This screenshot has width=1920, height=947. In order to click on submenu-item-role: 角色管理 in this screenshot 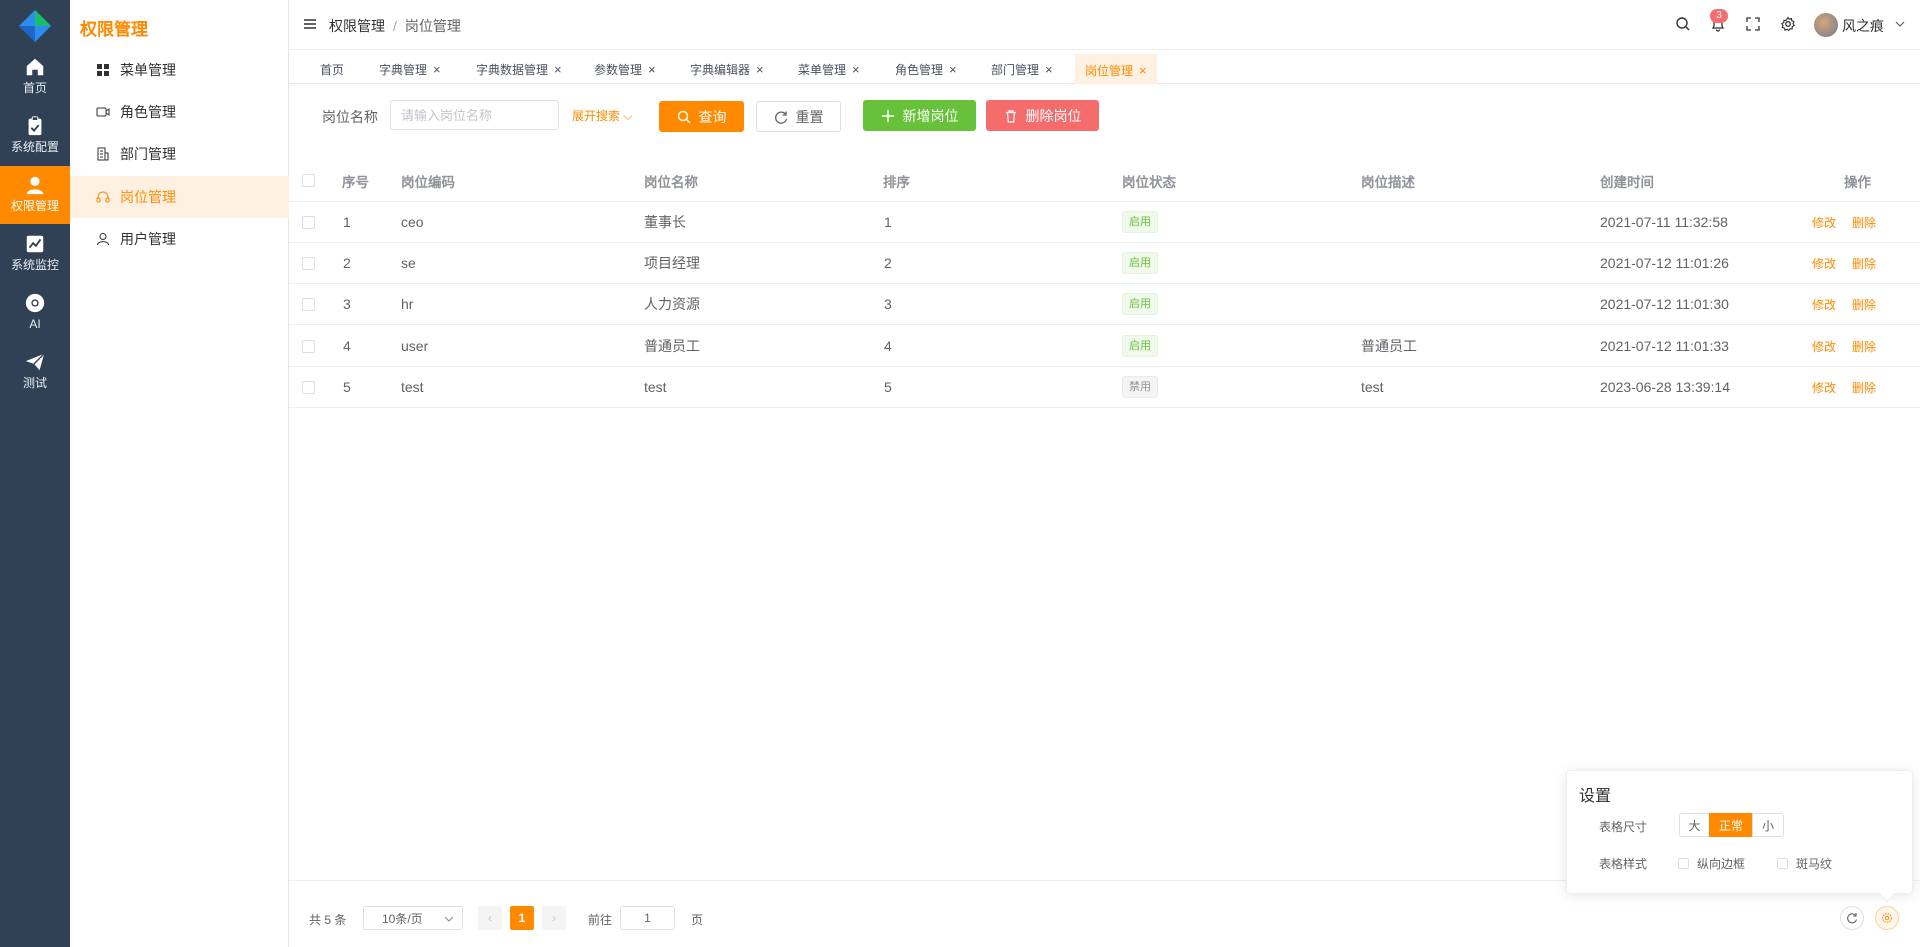, I will do `click(179, 112)`.